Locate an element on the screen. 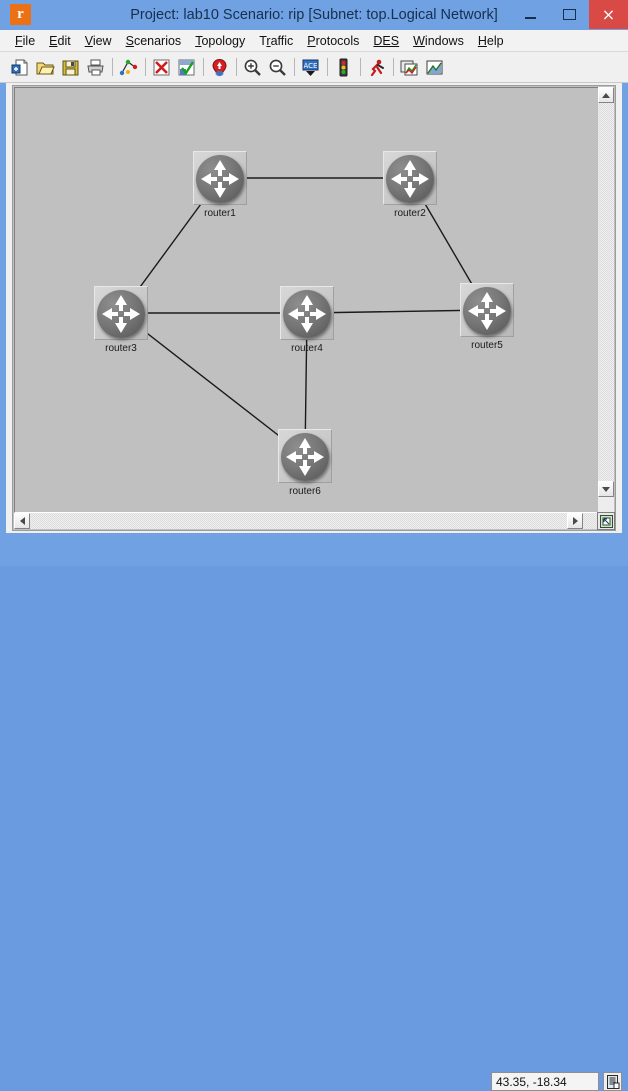 Image resolution: width=628 pixels, height=1091 pixels. scroll-up-arrow-icon is located at coordinates (606, 95).